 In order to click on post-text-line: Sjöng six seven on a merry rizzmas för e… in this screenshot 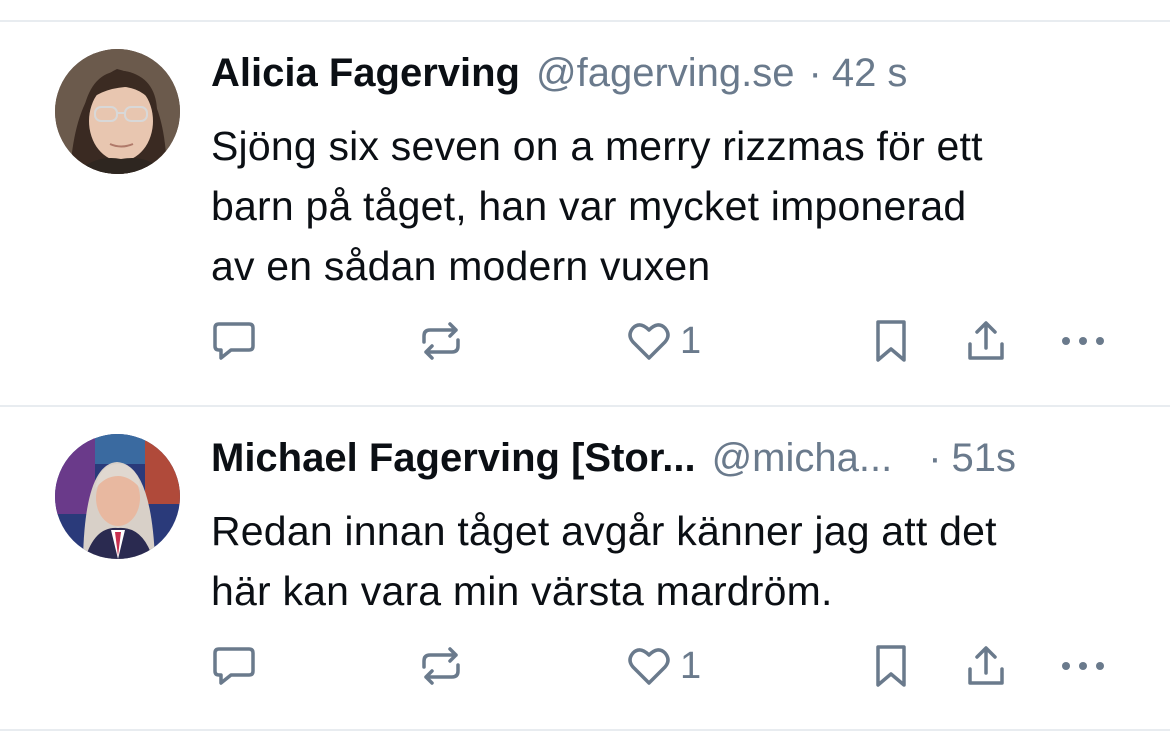, I will do `click(597, 146)`.